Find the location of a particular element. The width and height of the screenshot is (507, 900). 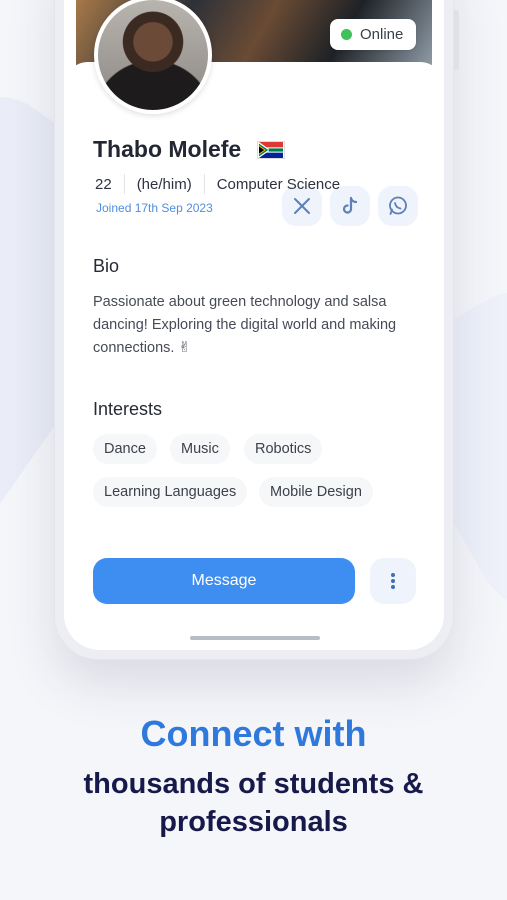

profile-meta: 22 (he/him) Computer Science is located at coordinates (217, 184).